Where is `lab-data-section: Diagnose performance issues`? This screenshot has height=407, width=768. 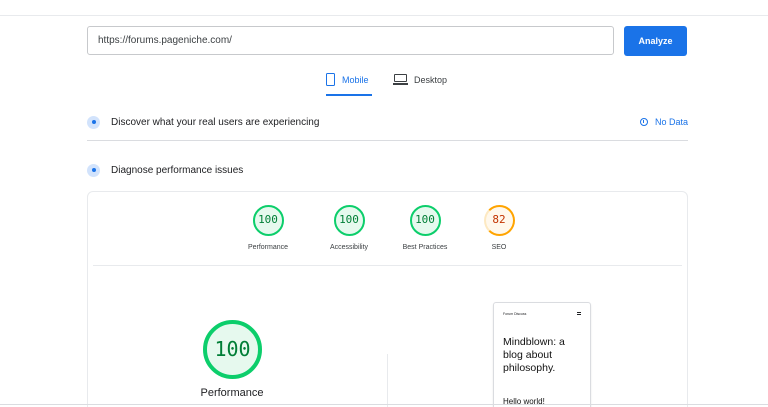
lab-data-section: Diagnose performance issues is located at coordinates (387, 170).